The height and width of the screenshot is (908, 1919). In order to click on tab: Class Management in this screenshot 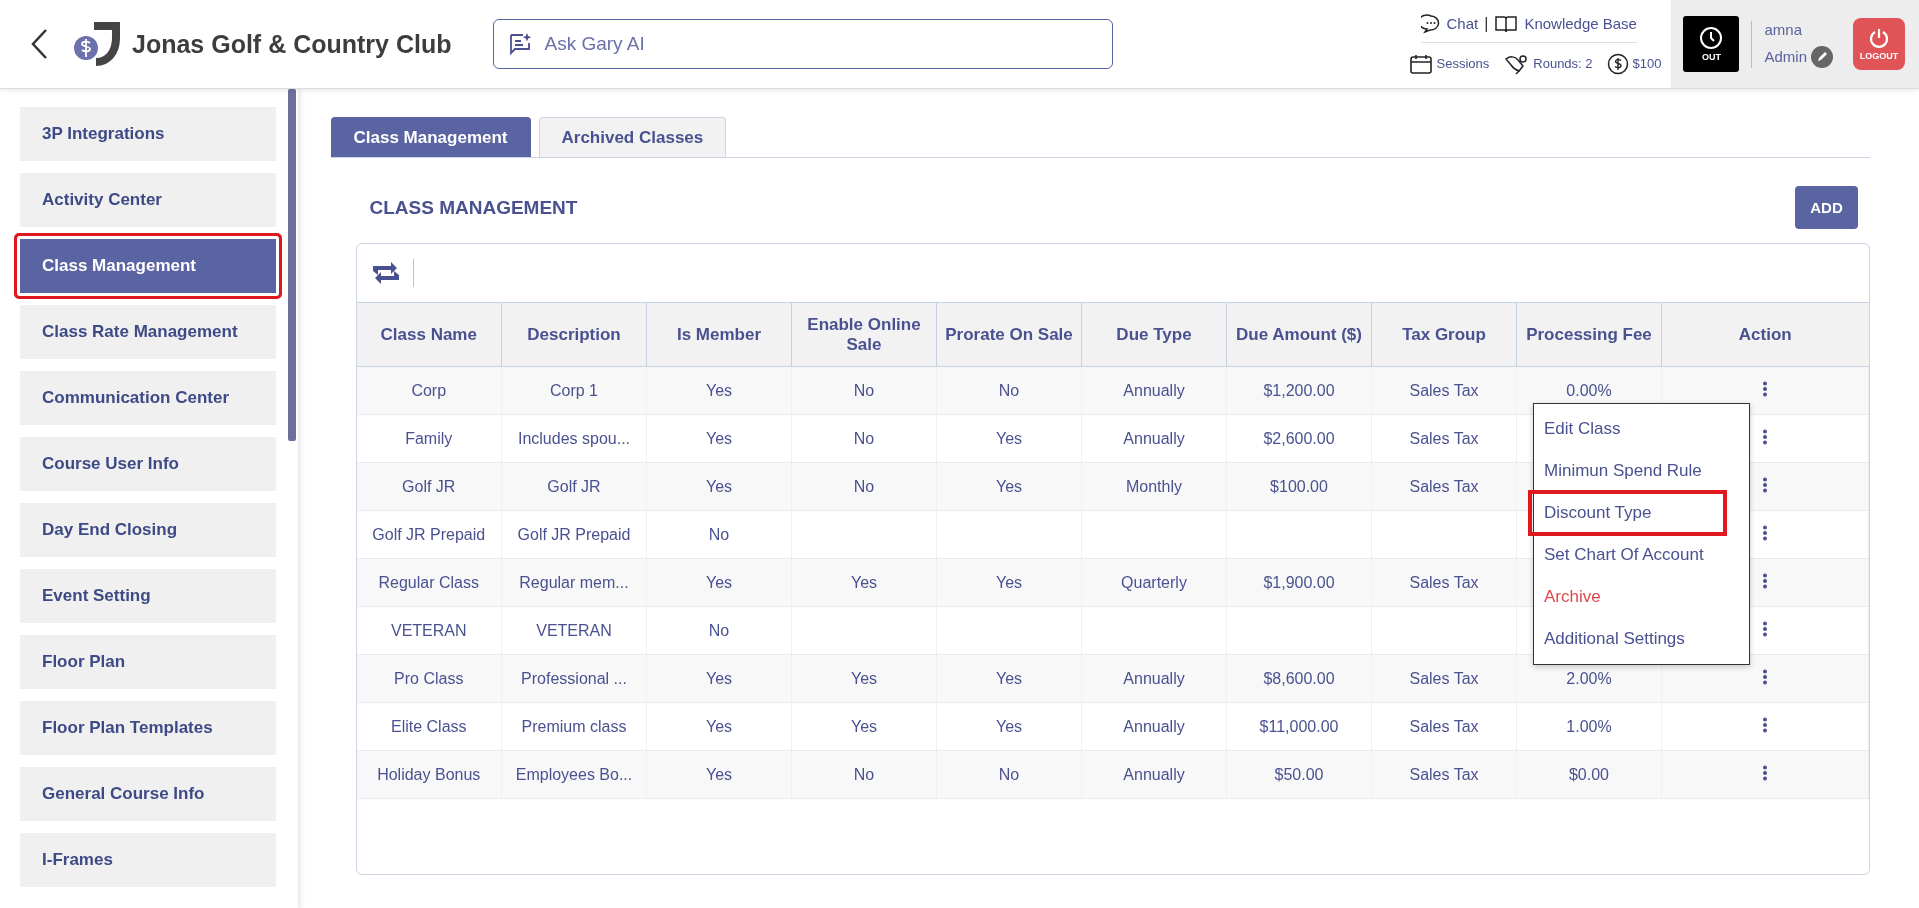, I will do `click(430, 137)`.